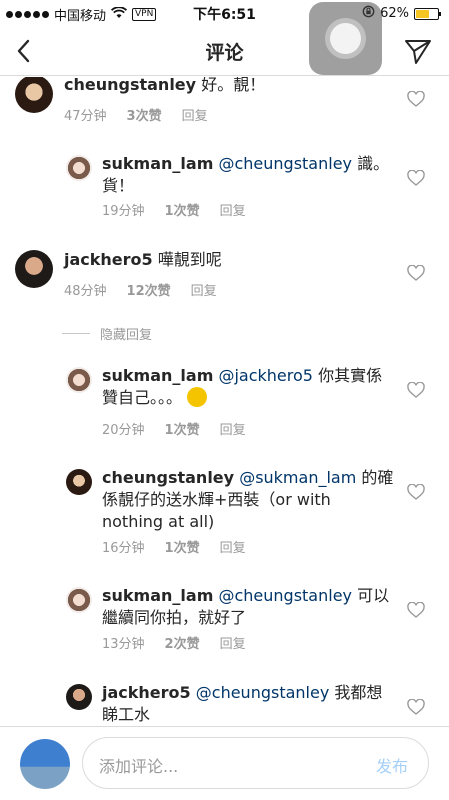  Describe the element at coordinates (252, 703) in the screenshot. I see `comment-text: jackhero5 @cheungstanley 我都想 睇工水` at that location.